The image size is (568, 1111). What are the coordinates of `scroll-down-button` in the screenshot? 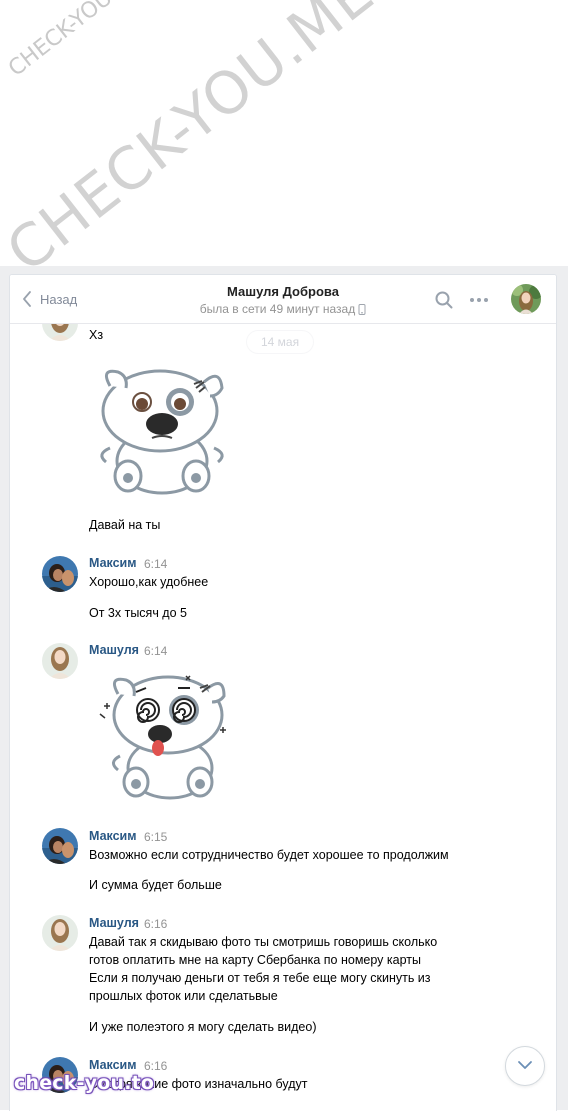 It's located at (525, 1066).